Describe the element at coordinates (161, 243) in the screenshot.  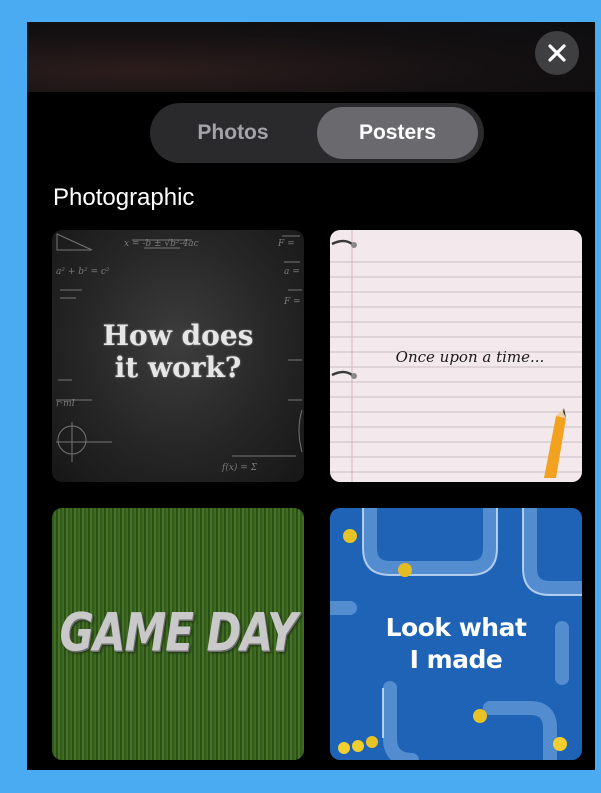
I see `svg-text: x = -b ± √b²-4ac` at that location.